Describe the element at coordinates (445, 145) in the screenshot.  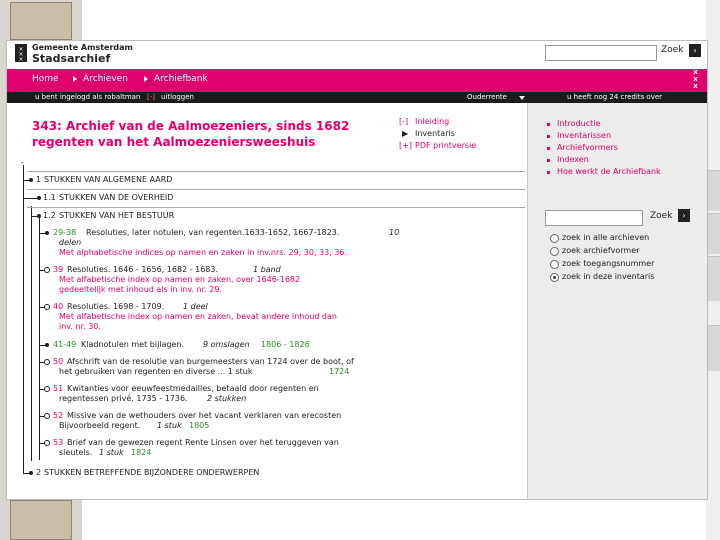
I see `view-option-pdf: PDF printversie` at that location.